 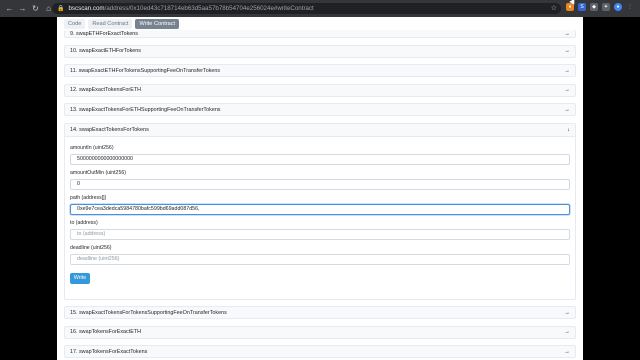 What do you see at coordinates (78, 184) in the screenshot?
I see `amountoutmin-value: 0` at bounding box center [78, 184].